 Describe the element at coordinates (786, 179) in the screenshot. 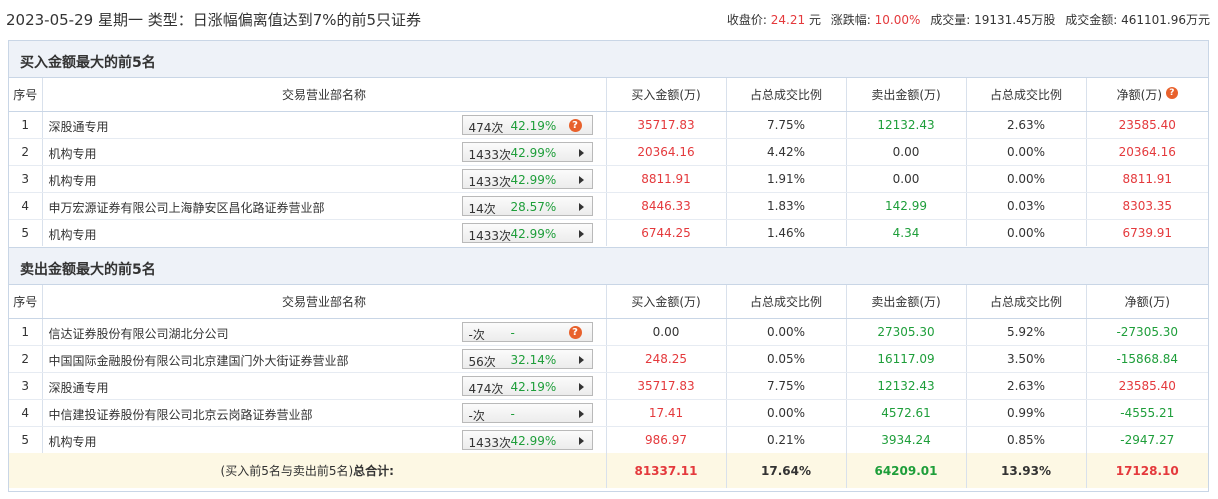

I see `buy-ratio-cell: 1.91%` at that location.